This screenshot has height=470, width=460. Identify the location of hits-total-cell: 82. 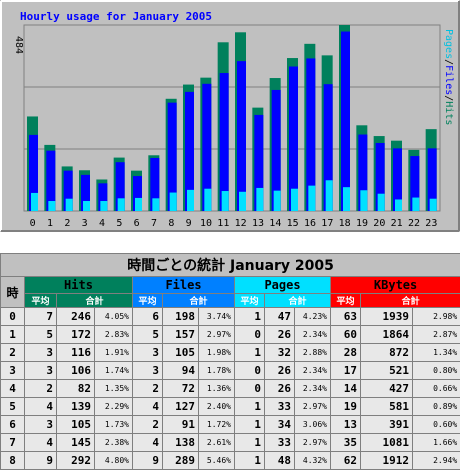
(76, 389).